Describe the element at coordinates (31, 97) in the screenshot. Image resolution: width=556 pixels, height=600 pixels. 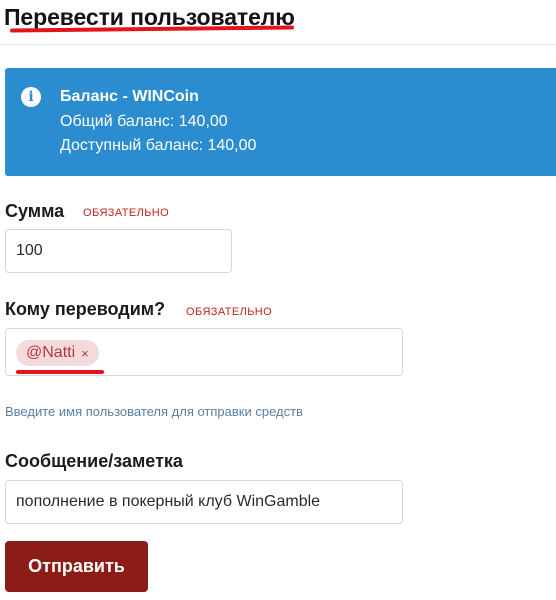
I see `info-icon: i` at that location.